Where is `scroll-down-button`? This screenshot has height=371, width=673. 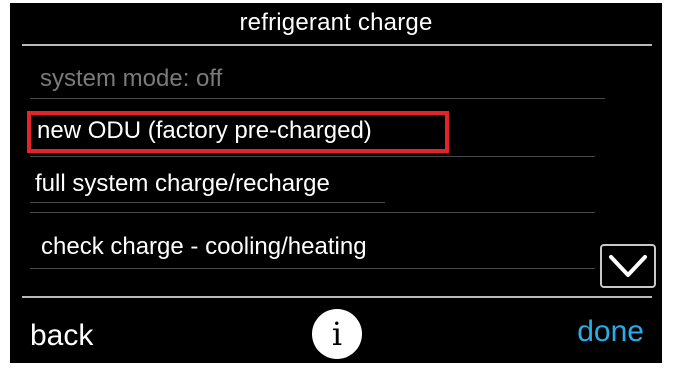 scroll-down-button is located at coordinates (628, 266).